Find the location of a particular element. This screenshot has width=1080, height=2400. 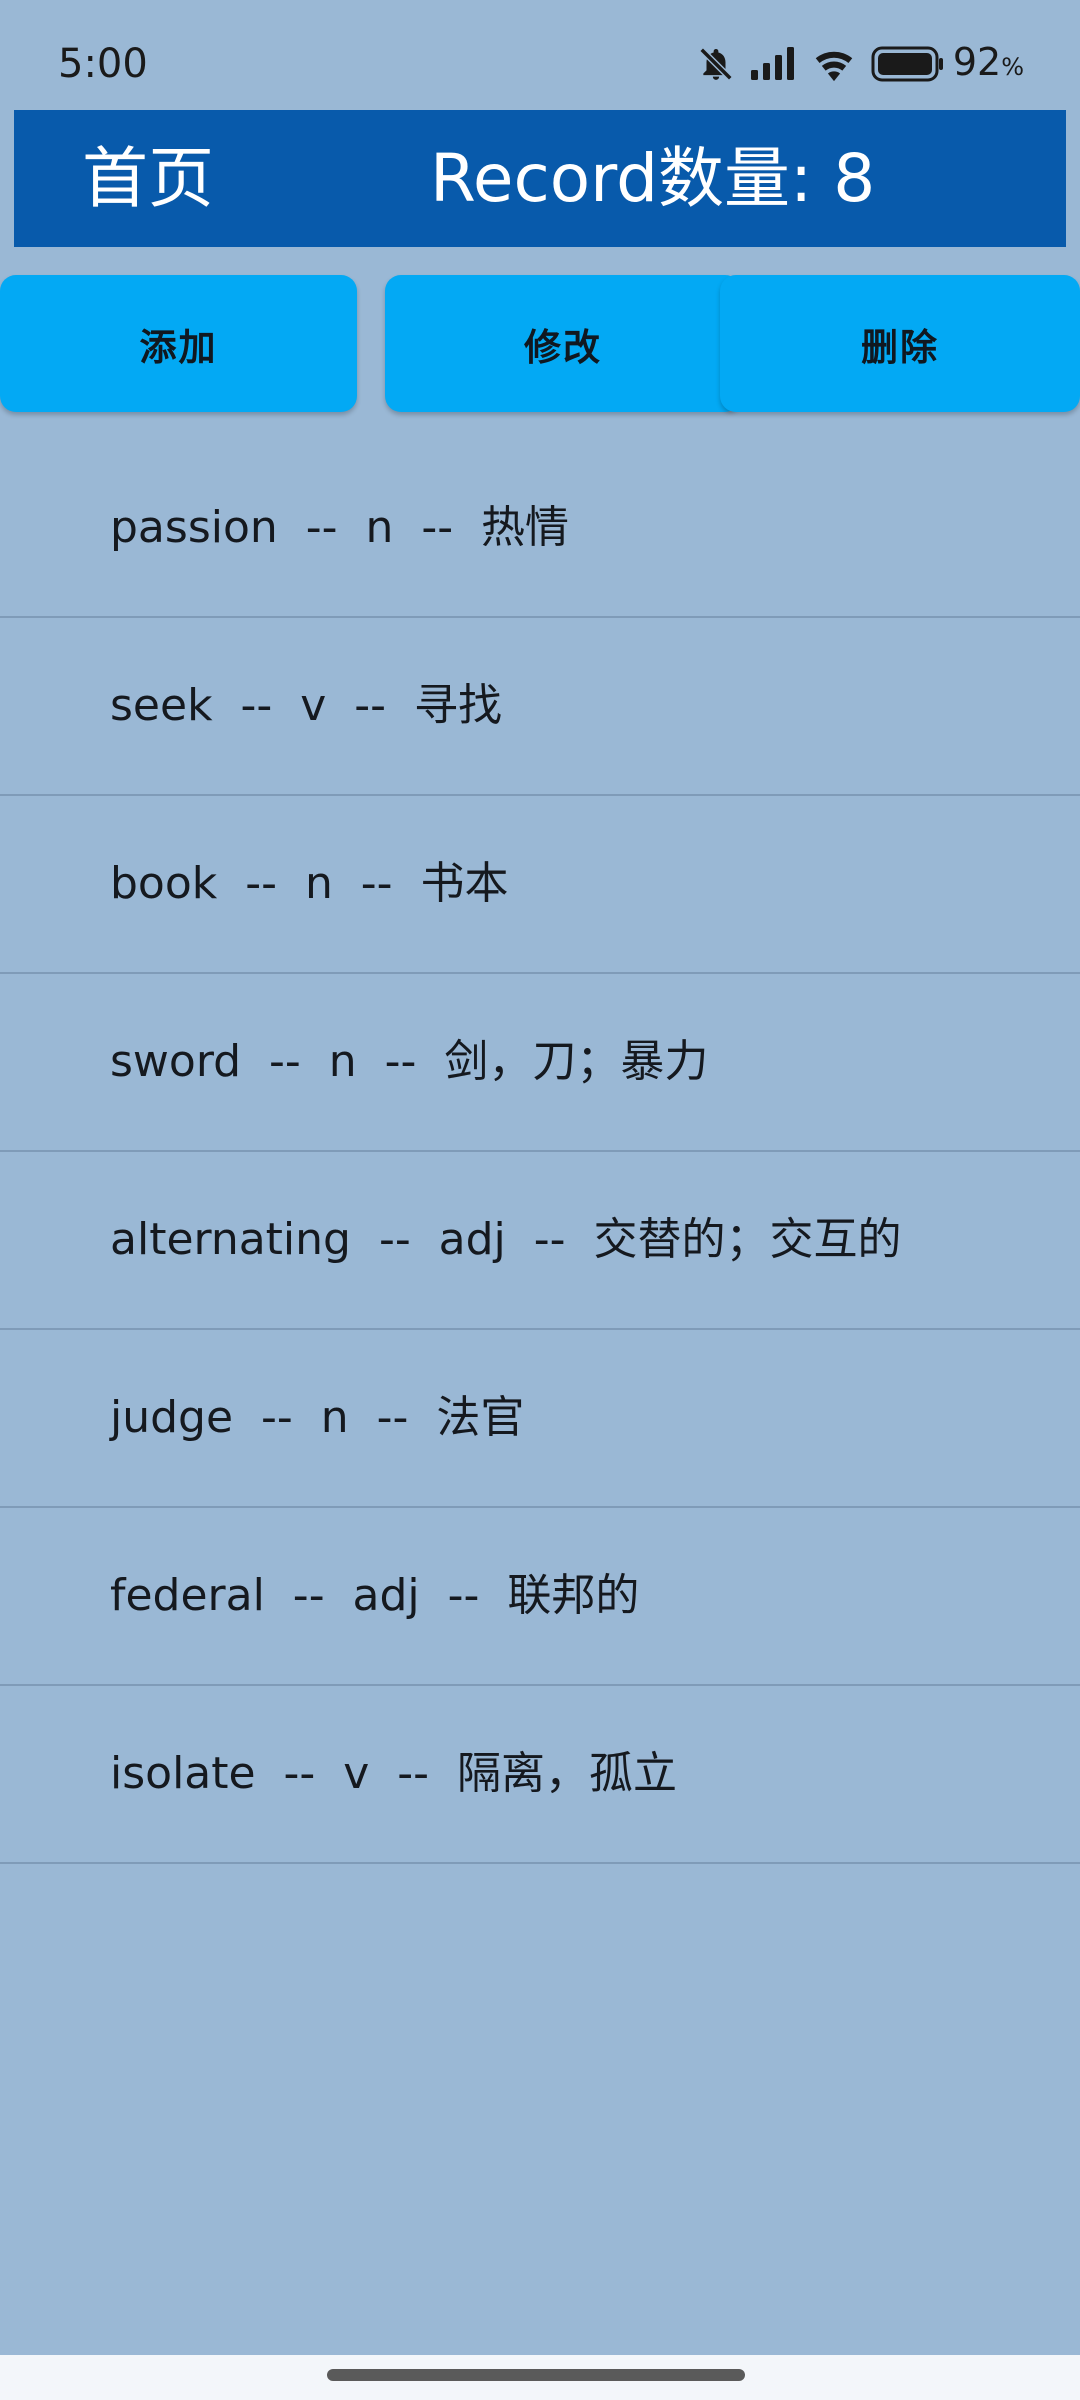

list-item: sword -- n -- 剑，刀；暴力 is located at coordinates (540, 1063).